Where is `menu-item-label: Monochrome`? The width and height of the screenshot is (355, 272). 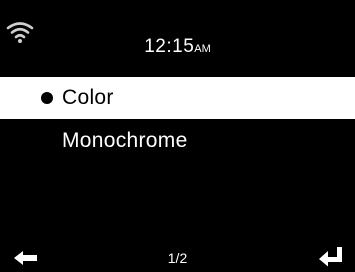 menu-item-label: Monochrome is located at coordinates (125, 140).